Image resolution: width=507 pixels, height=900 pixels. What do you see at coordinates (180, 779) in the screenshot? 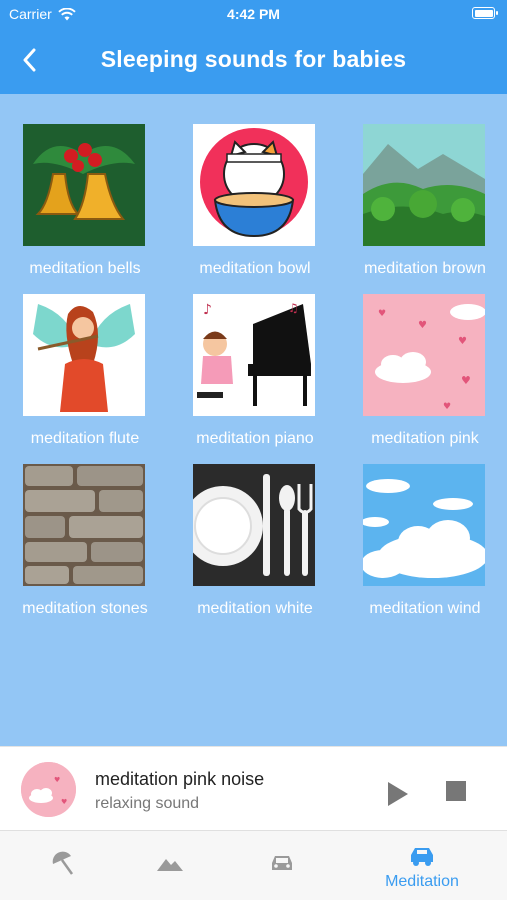
I see `now-playing-title: meditation pink noise` at bounding box center [180, 779].